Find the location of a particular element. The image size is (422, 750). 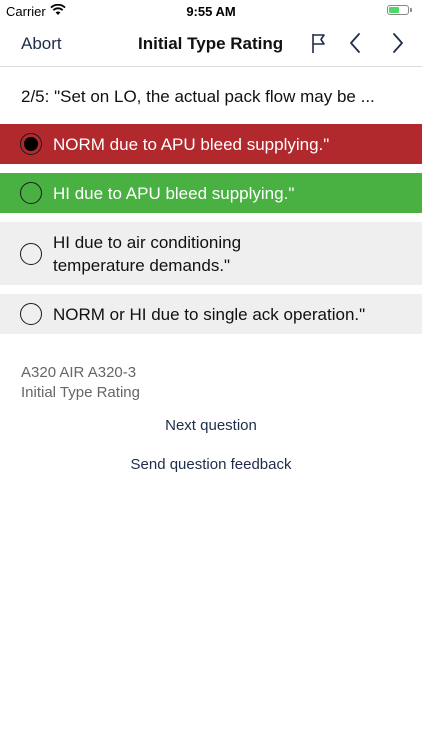

answer-option-2: HI due to APU bleed supplying." is located at coordinates (211, 193).